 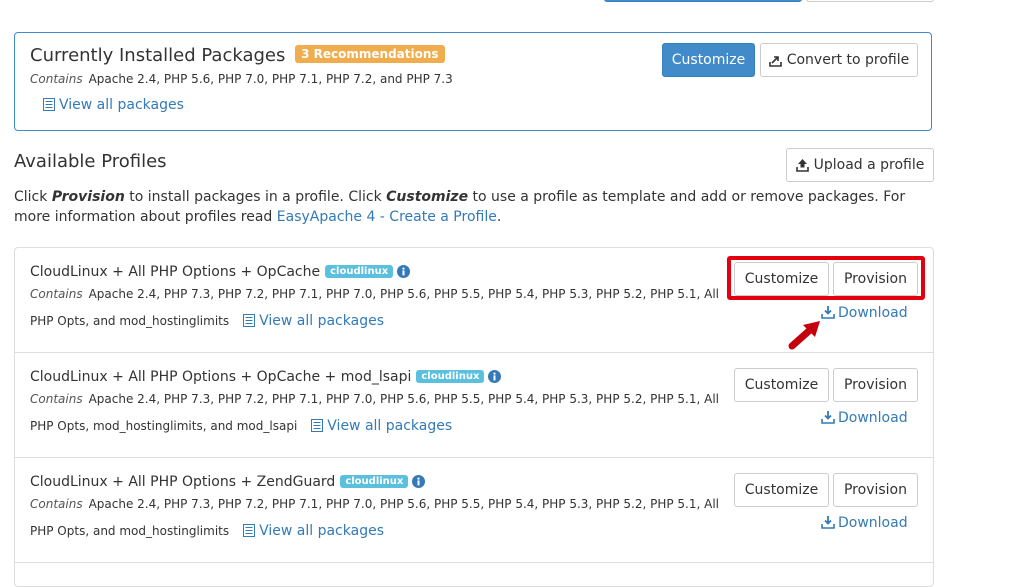 What do you see at coordinates (158, 55) in the screenshot?
I see `installed-title: Currently Installed Packages` at bounding box center [158, 55].